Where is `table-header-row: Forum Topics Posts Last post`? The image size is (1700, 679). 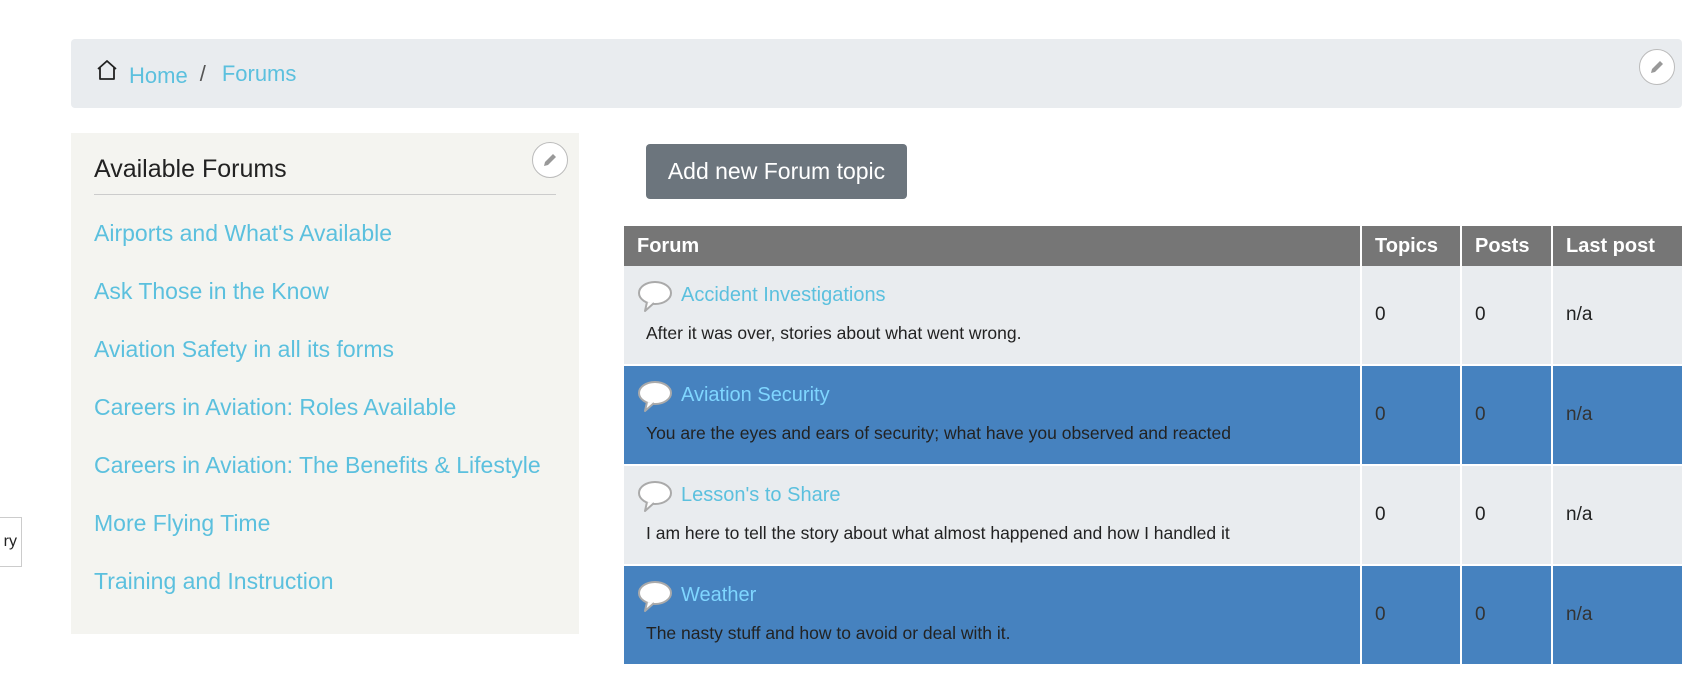
table-header-row: Forum Topics Posts Last post is located at coordinates (1153, 246).